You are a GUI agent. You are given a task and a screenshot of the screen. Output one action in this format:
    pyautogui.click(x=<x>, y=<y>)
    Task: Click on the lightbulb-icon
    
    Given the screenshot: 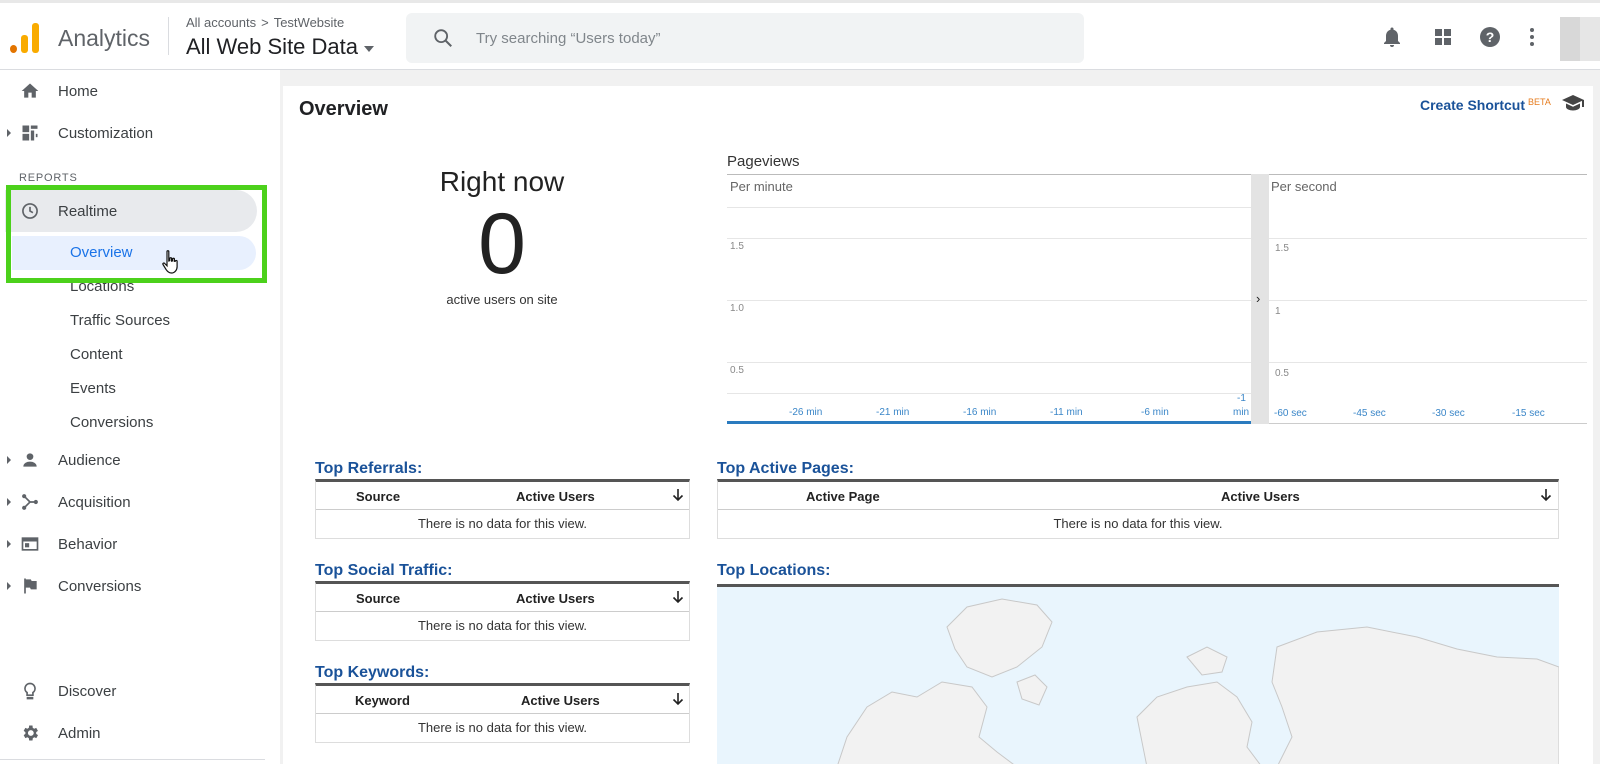 What is the action you would take?
    pyautogui.click(x=30, y=691)
    